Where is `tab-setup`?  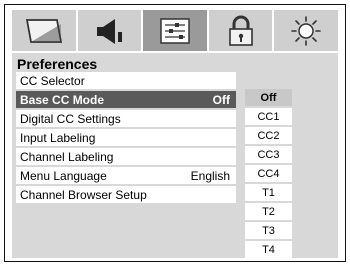 tab-setup is located at coordinates (175, 30).